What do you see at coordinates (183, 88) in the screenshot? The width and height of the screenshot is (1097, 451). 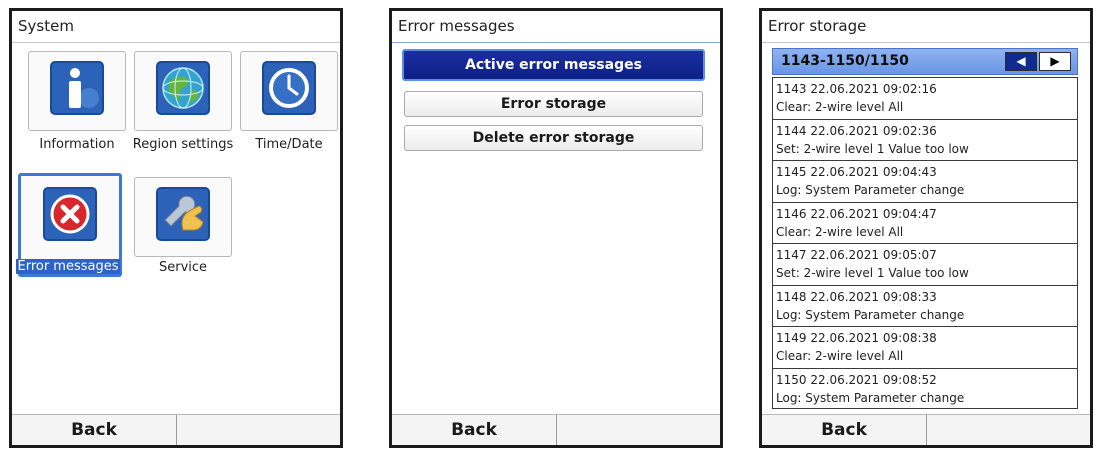 I see `globe-icon` at bounding box center [183, 88].